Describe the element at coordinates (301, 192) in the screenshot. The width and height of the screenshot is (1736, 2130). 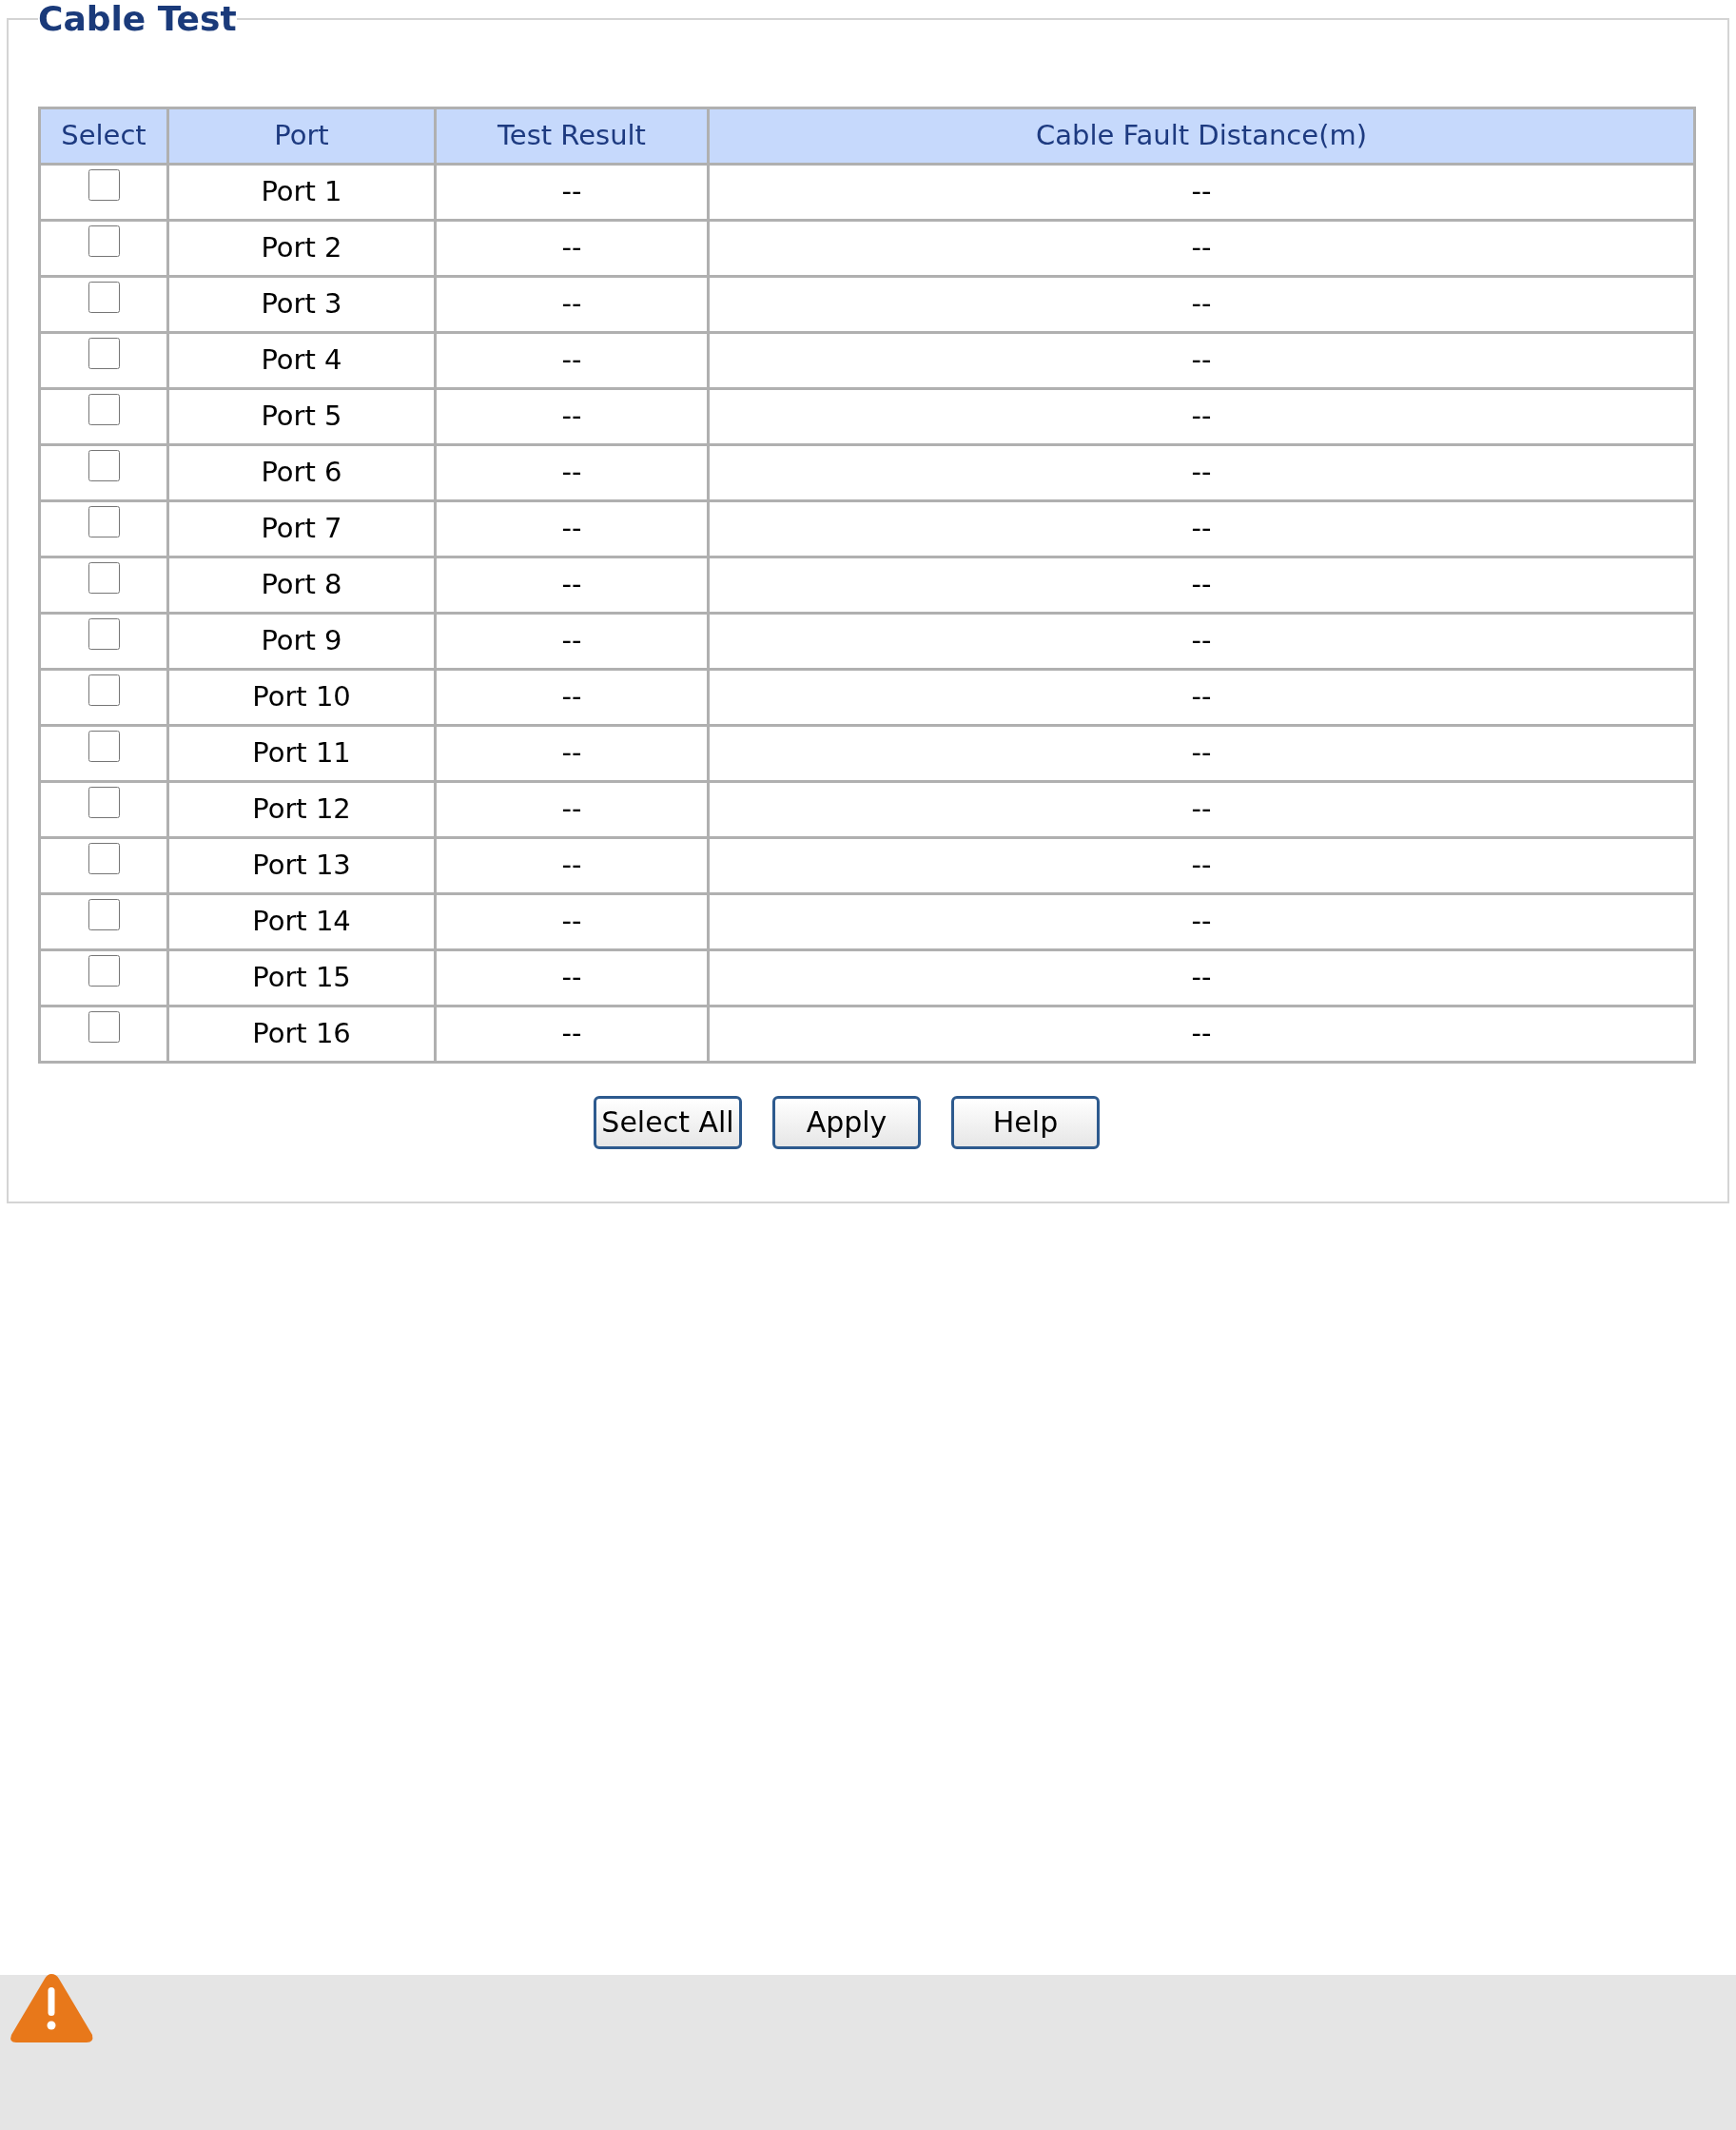
I see `table-cell: Port 1` at that location.